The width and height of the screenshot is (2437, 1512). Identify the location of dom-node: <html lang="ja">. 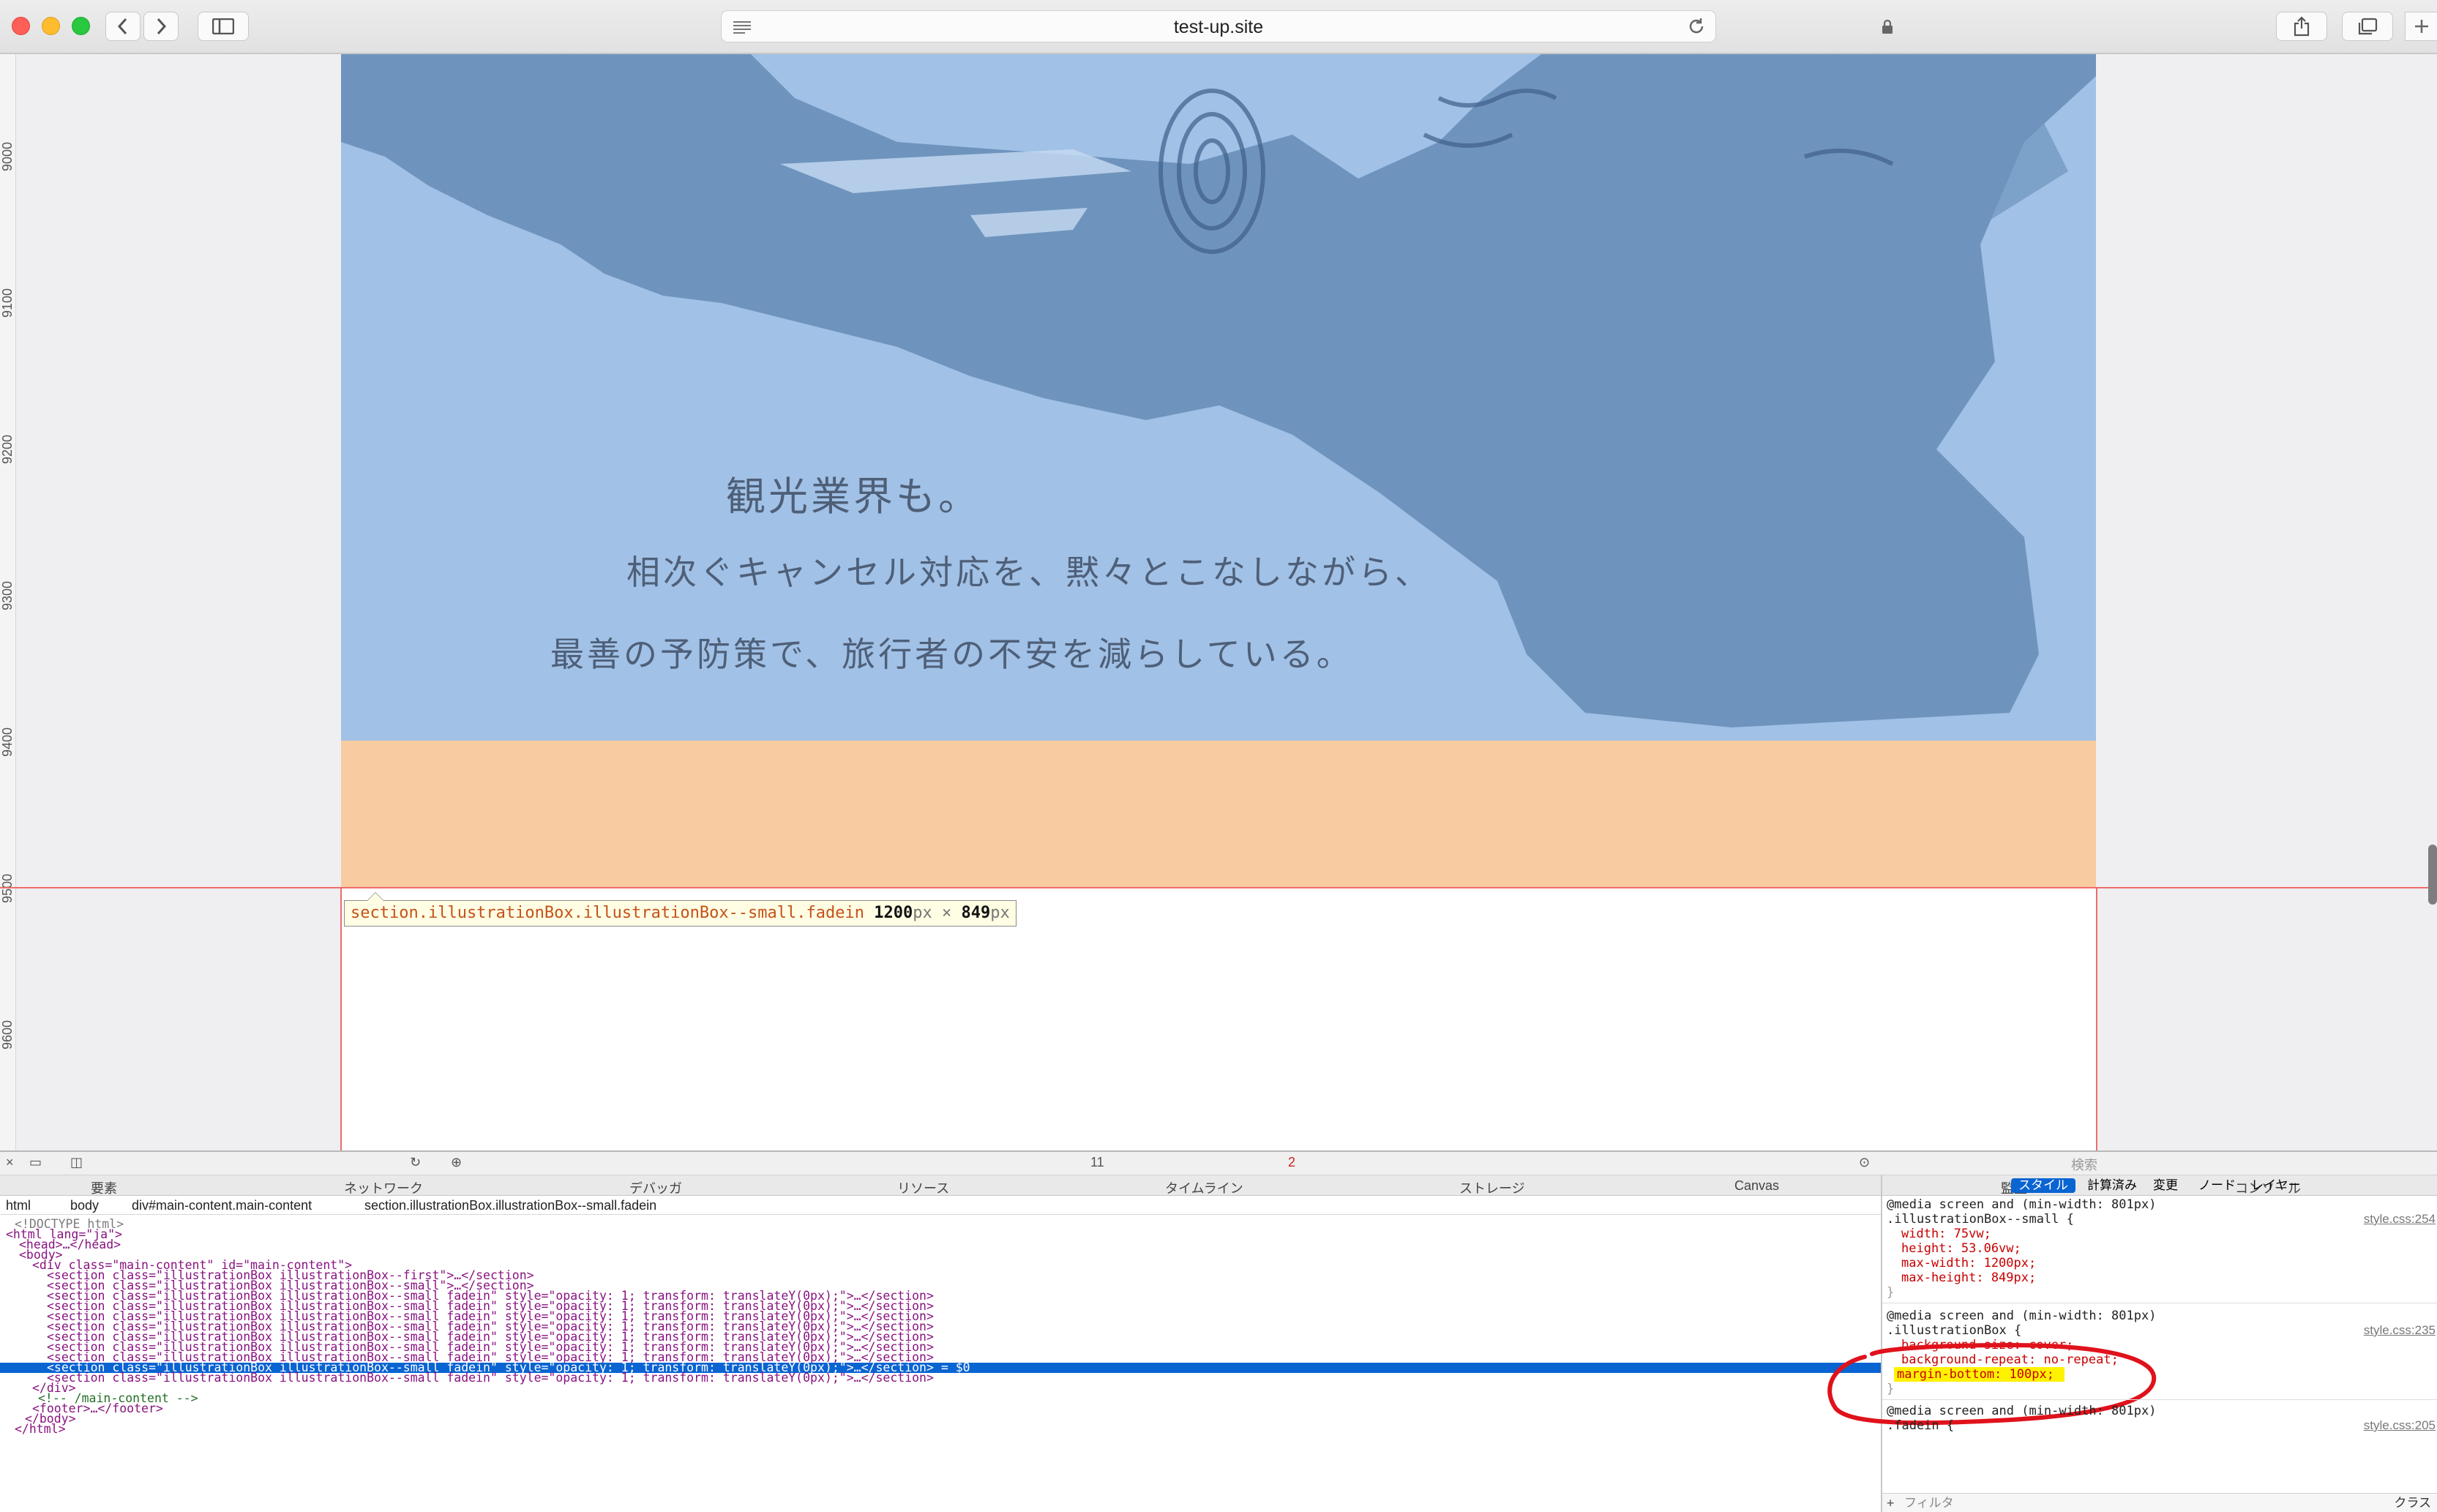
(940, 1234).